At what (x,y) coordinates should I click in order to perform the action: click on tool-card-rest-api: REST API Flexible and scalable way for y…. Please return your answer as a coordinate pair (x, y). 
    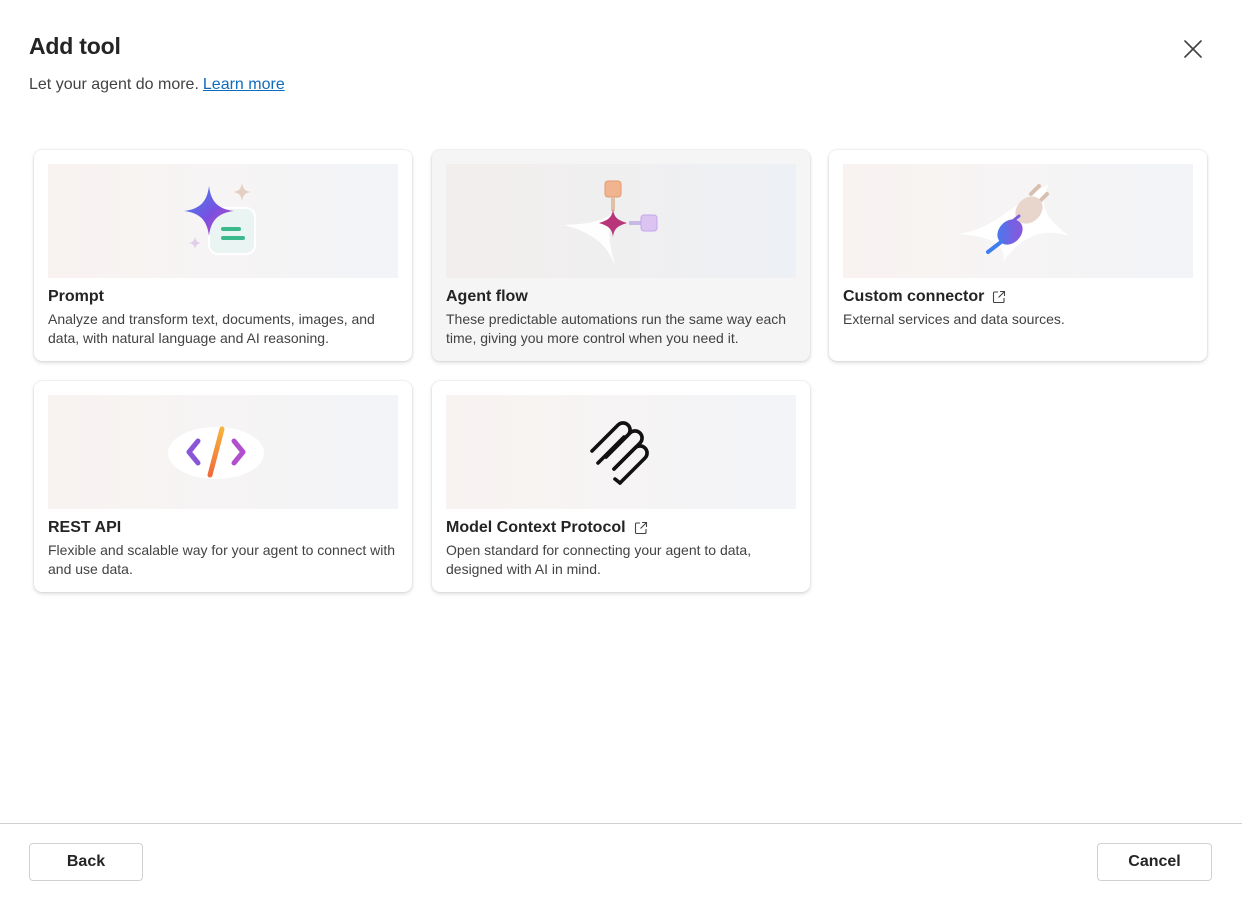
    Looking at the image, I should click on (223, 486).